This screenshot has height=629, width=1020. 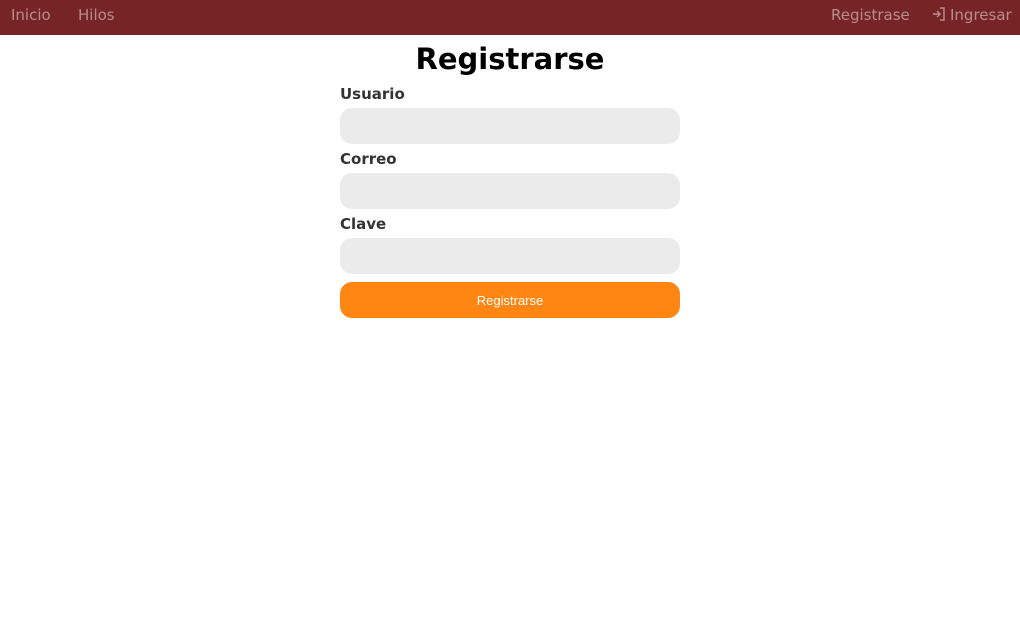 What do you see at coordinates (939, 14) in the screenshot?
I see `sign-in-icon` at bounding box center [939, 14].